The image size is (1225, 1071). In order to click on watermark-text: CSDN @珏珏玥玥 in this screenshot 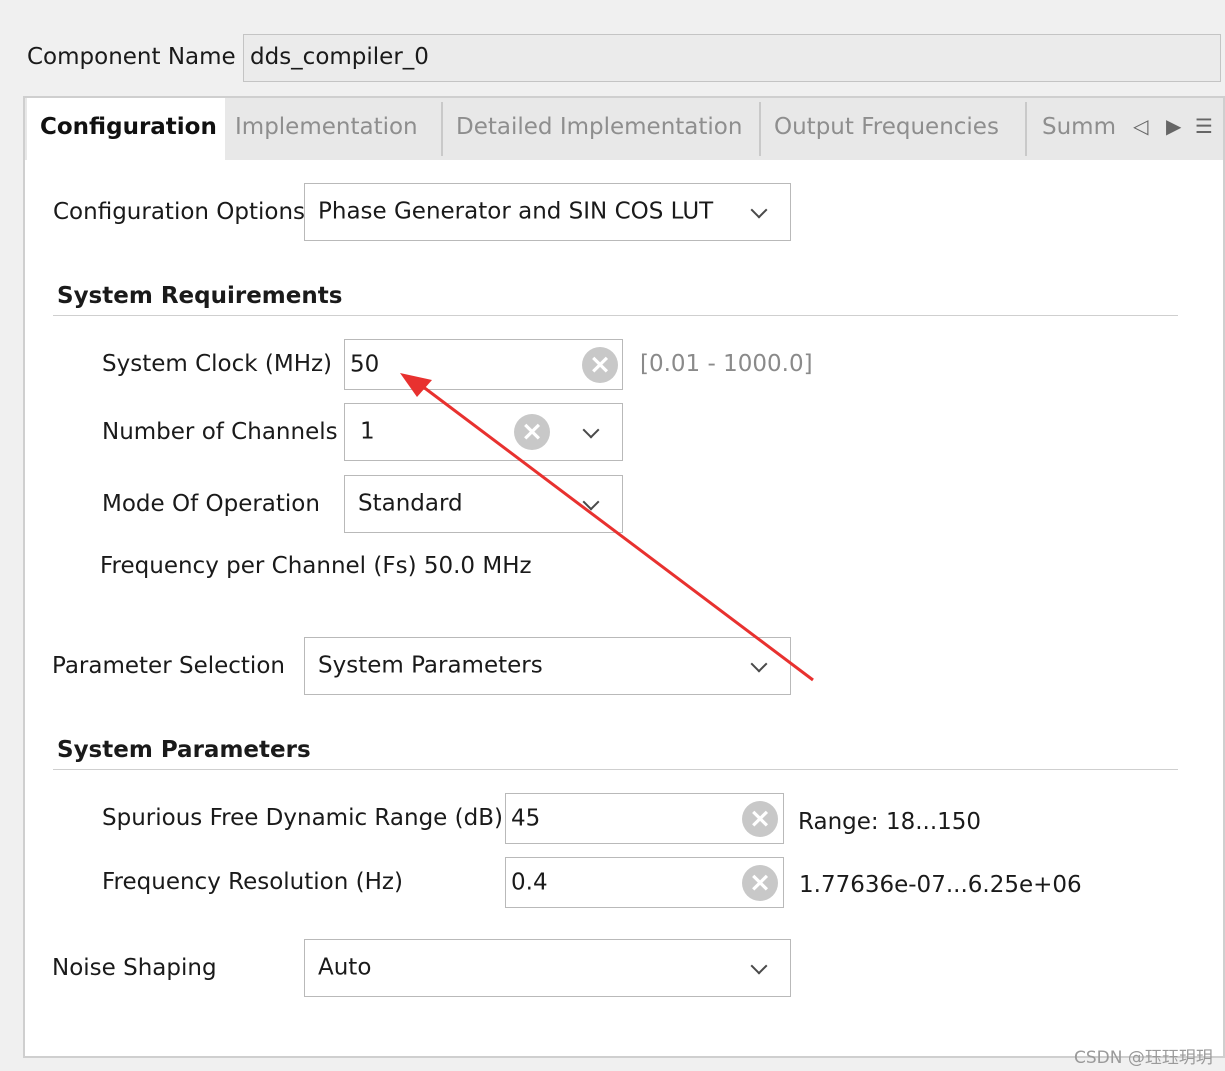, I will do `click(1143, 1058)`.